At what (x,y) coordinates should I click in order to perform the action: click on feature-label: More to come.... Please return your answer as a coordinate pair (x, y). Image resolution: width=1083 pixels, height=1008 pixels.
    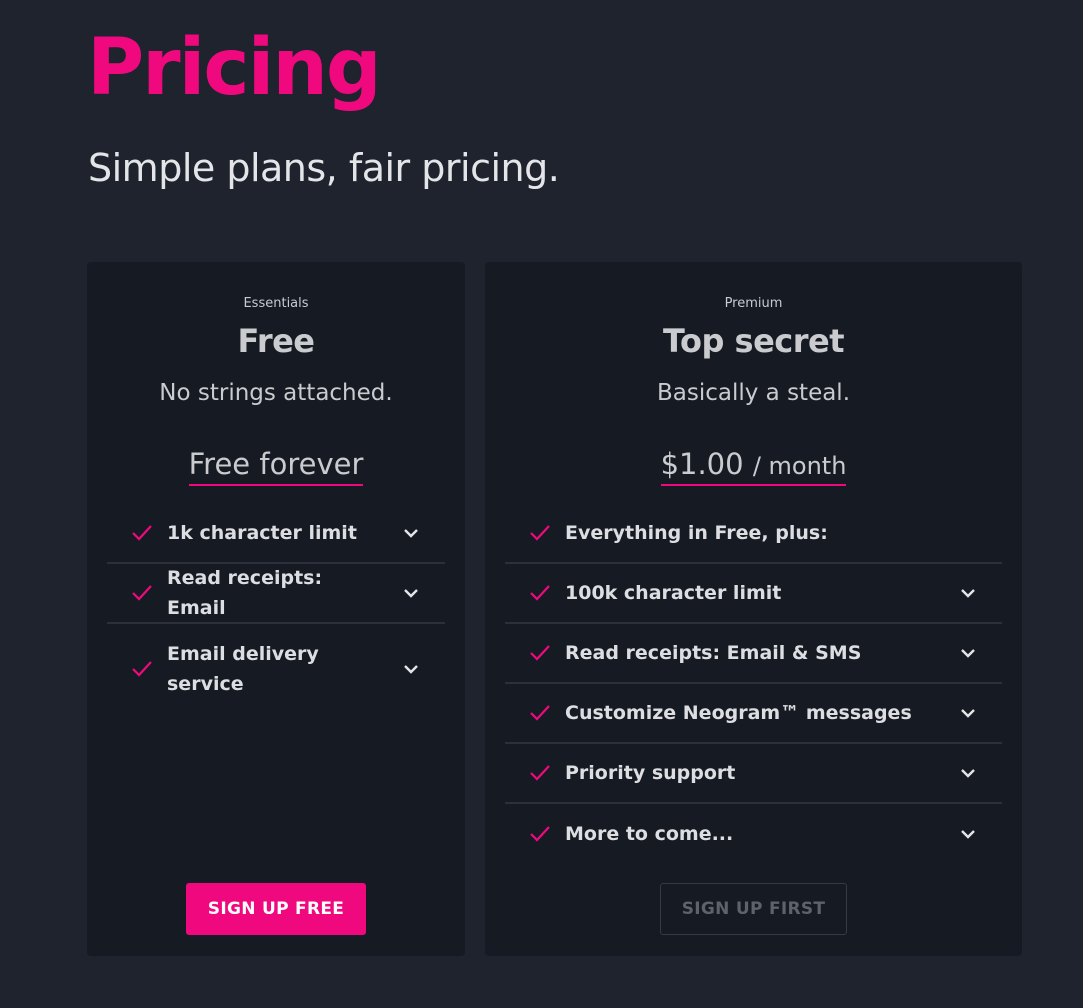
    Looking at the image, I should click on (649, 834).